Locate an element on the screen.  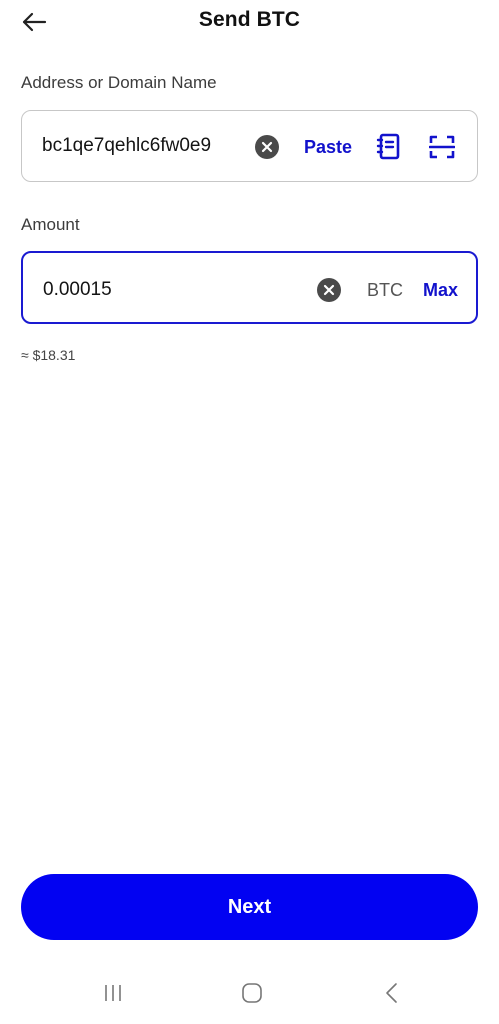
next-button: Next is located at coordinates (249, 907).